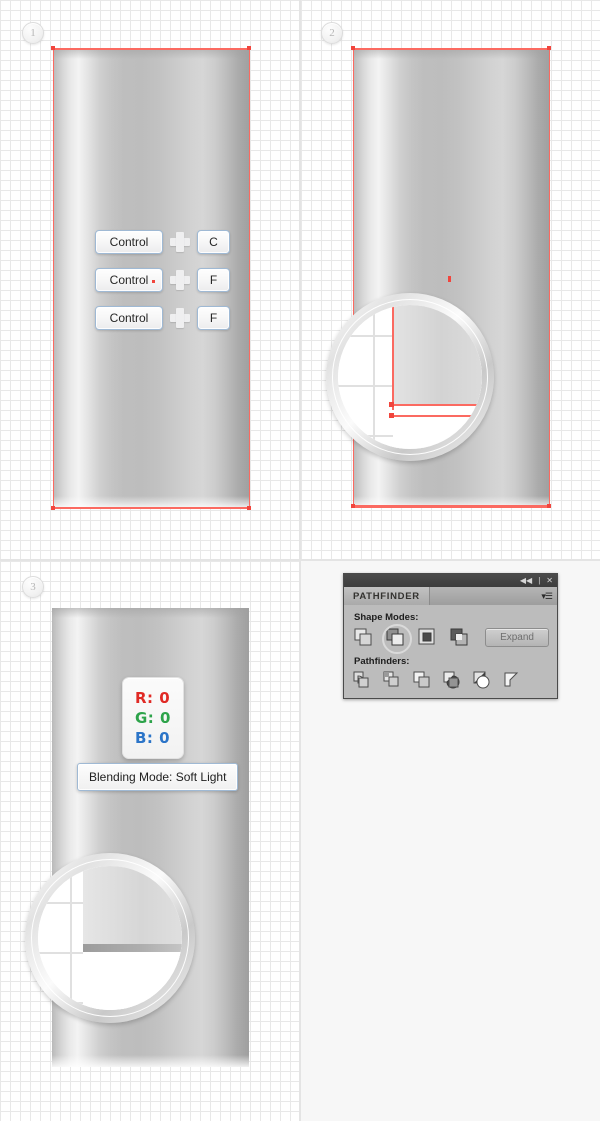 The width and height of the screenshot is (600, 1121). I want to click on shape-modes-row: Expand, so click(450, 639).